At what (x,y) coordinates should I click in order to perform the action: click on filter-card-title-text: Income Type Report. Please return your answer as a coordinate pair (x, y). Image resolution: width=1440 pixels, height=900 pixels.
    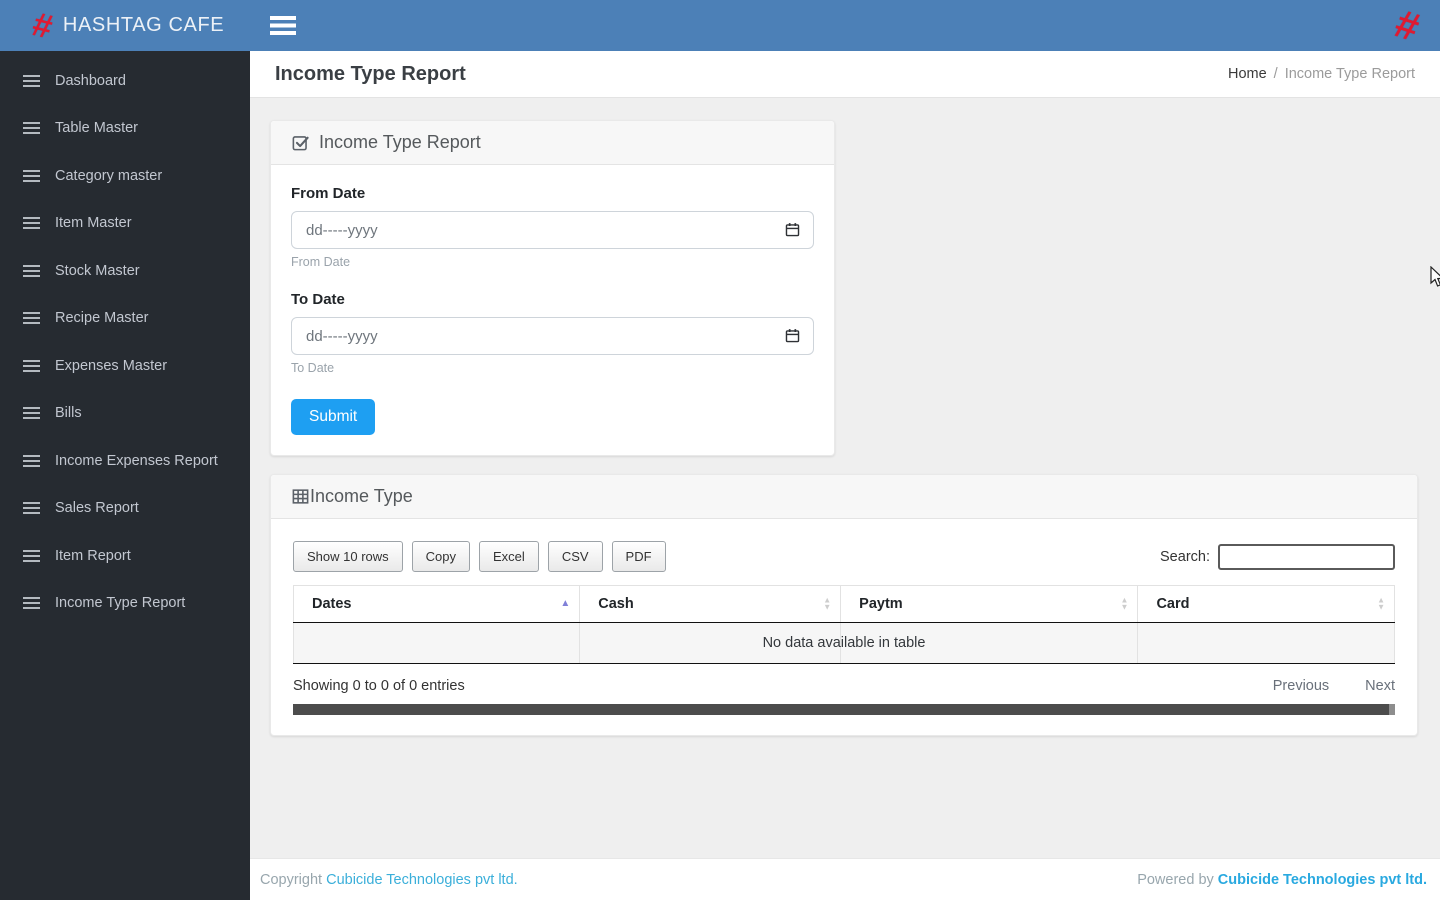
    Looking at the image, I should click on (400, 142).